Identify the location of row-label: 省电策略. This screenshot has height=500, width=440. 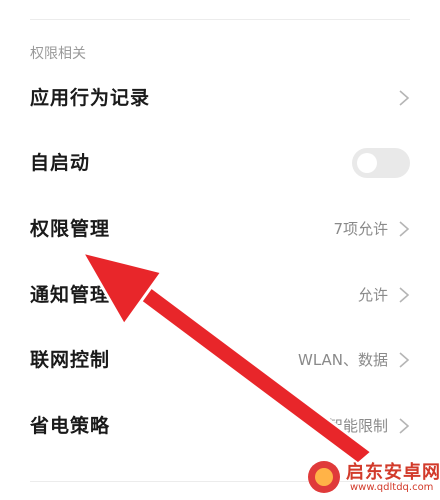
(70, 426).